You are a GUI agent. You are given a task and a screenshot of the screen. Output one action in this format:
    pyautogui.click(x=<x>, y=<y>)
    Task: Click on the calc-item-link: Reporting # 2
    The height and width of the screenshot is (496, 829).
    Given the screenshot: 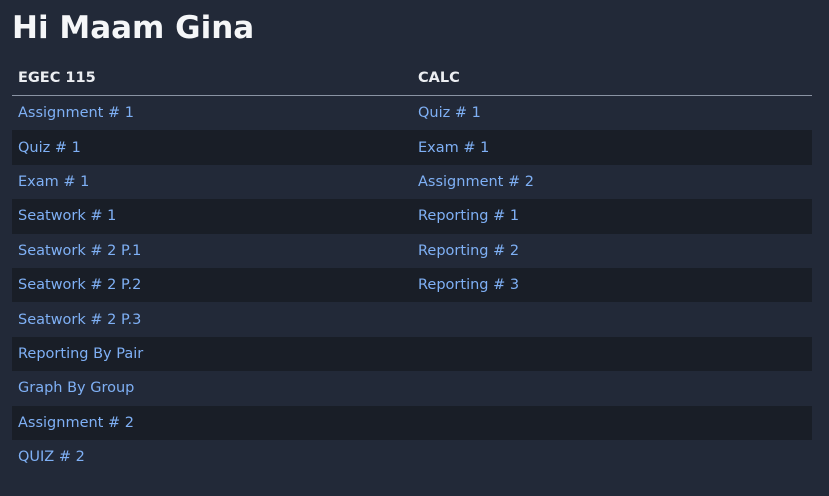 What is the action you would take?
    pyautogui.click(x=468, y=251)
    